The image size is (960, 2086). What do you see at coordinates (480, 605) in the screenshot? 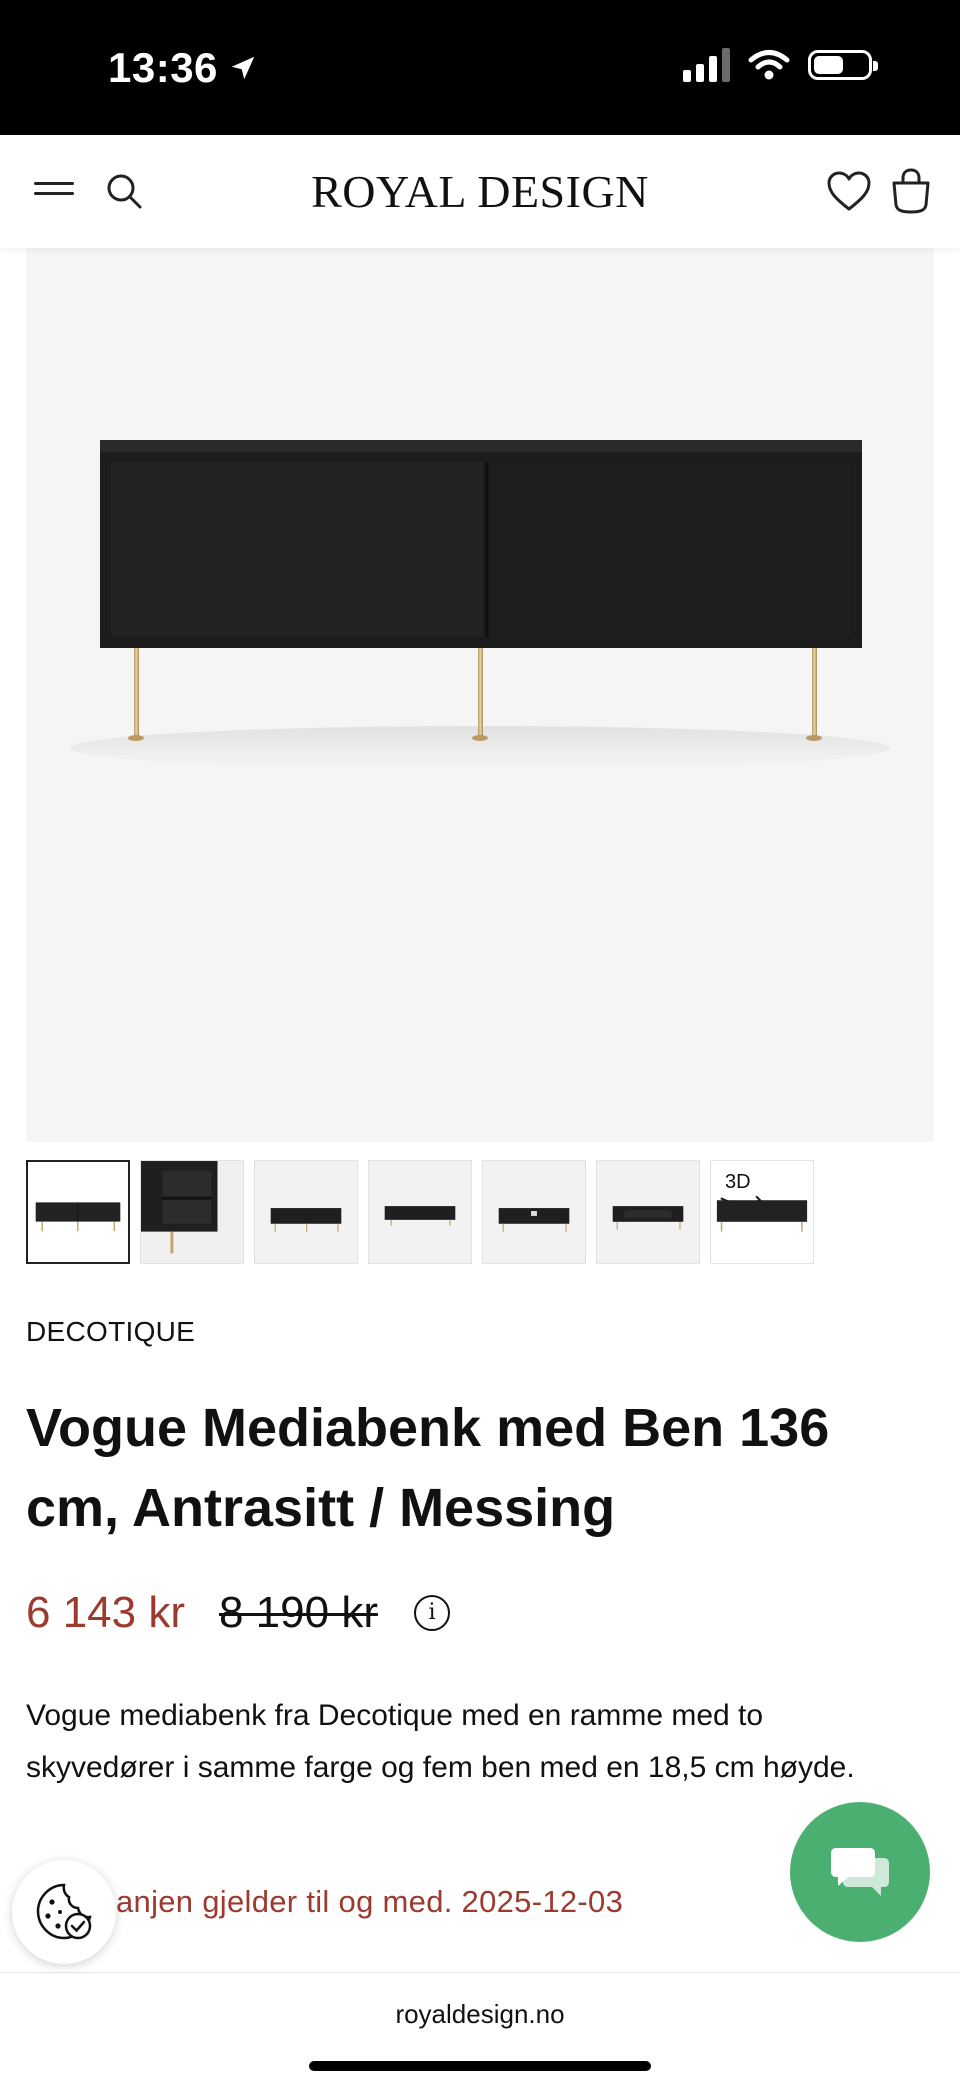
I see `sideboard-illustration` at bounding box center [480, 605].